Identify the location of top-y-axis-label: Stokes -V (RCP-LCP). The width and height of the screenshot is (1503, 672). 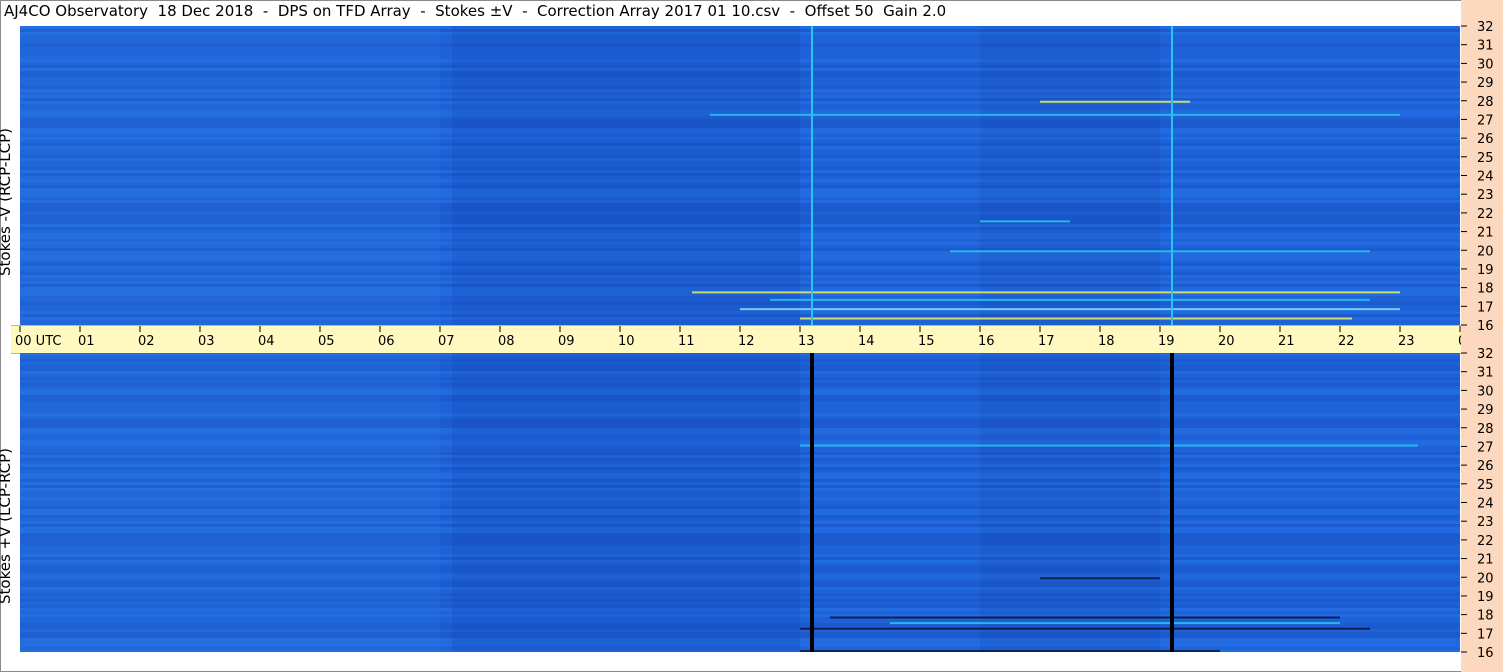
(7, 202).